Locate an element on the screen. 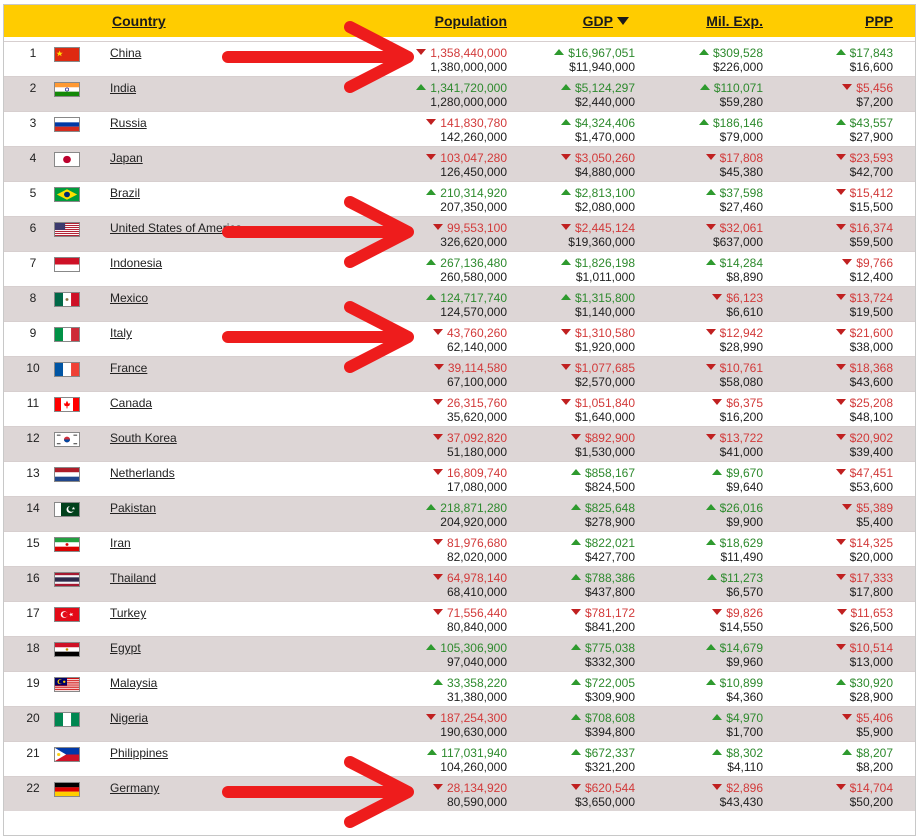 This screenshot has height=840, width=921. ppp-estimate: $18,368 is located at coordinates (871, 368).